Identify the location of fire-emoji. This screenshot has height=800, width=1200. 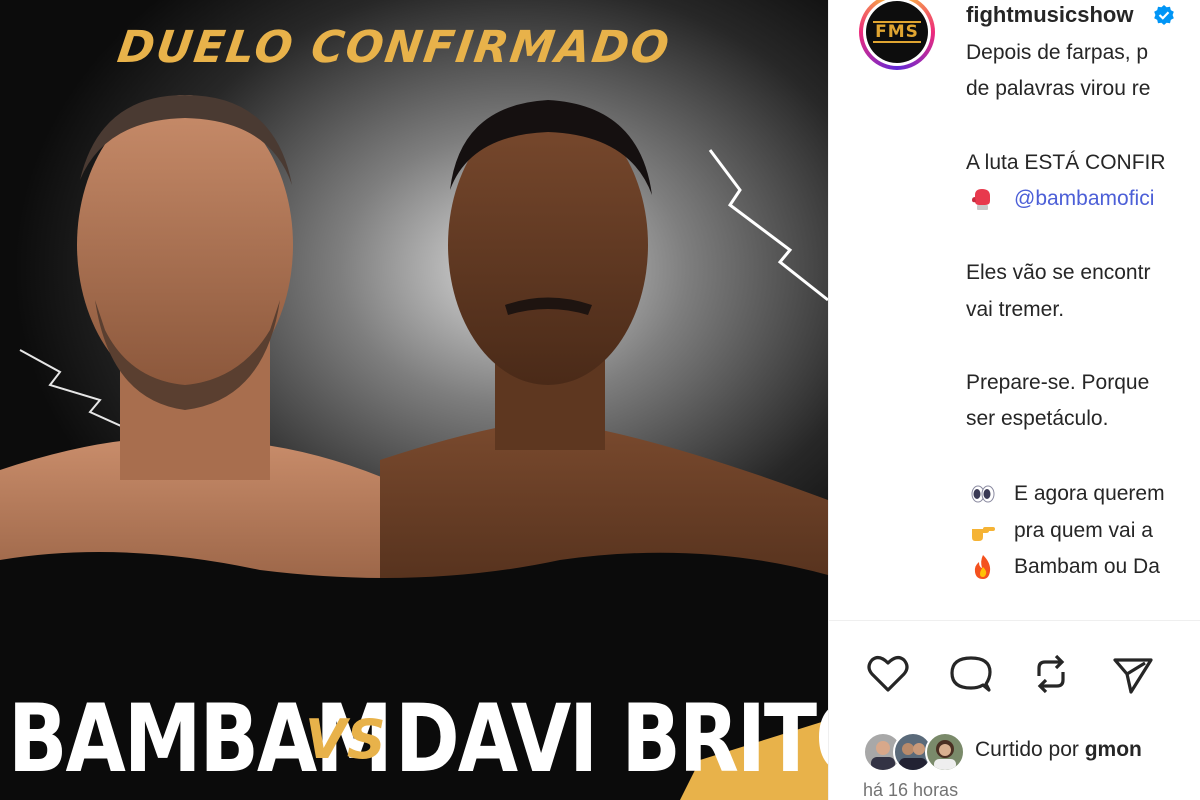
(982, 567).